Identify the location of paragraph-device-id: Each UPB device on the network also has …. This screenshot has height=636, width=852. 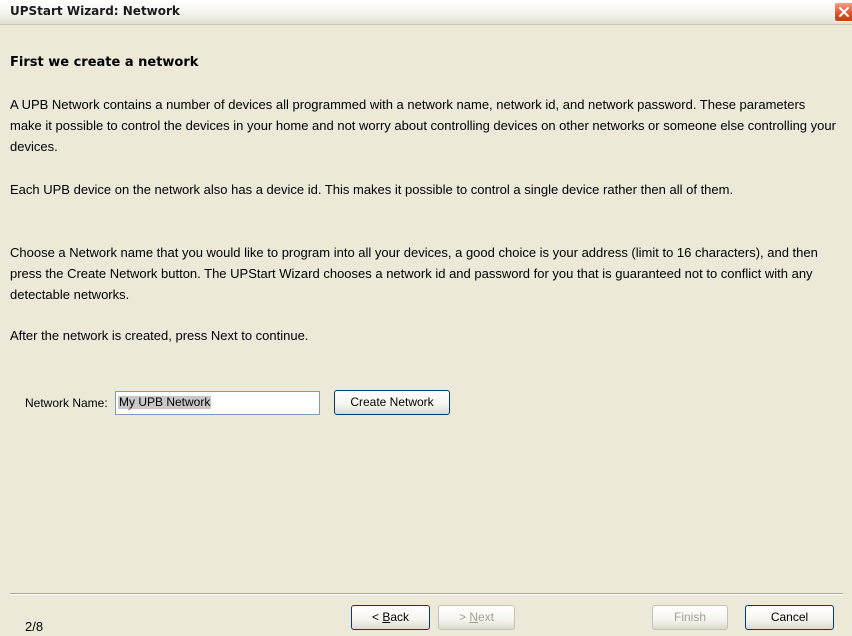
(372, 189).